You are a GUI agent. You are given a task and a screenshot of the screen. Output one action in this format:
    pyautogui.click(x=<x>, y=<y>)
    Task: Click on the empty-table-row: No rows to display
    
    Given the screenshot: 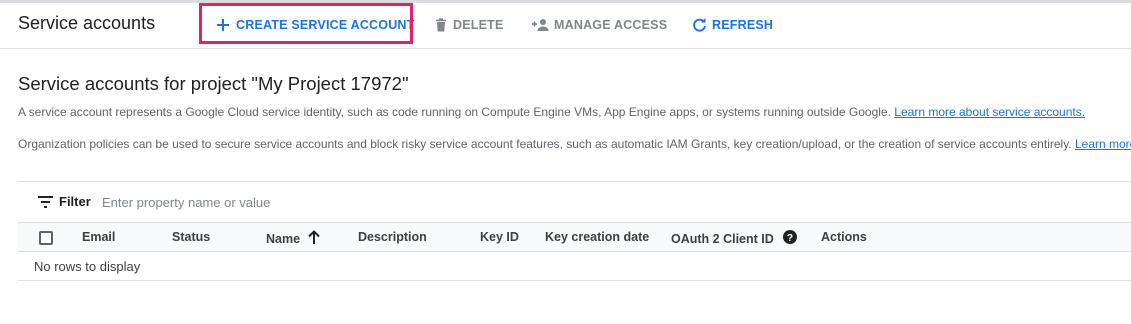 What is the action you would take?
    pyautogui.click(x=574, y=266)
    